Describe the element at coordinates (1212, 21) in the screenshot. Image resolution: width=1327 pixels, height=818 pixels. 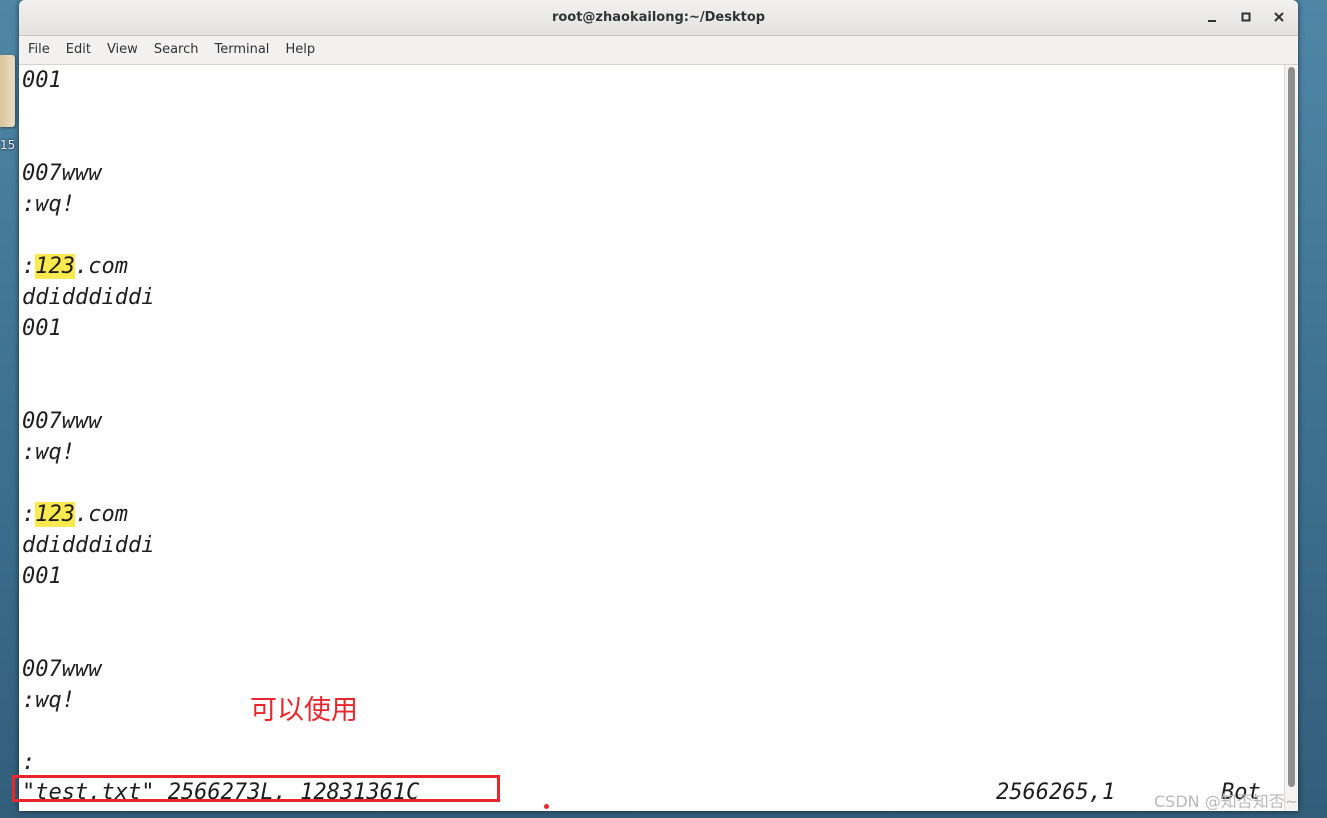
I see `minimize-icon` at that location.